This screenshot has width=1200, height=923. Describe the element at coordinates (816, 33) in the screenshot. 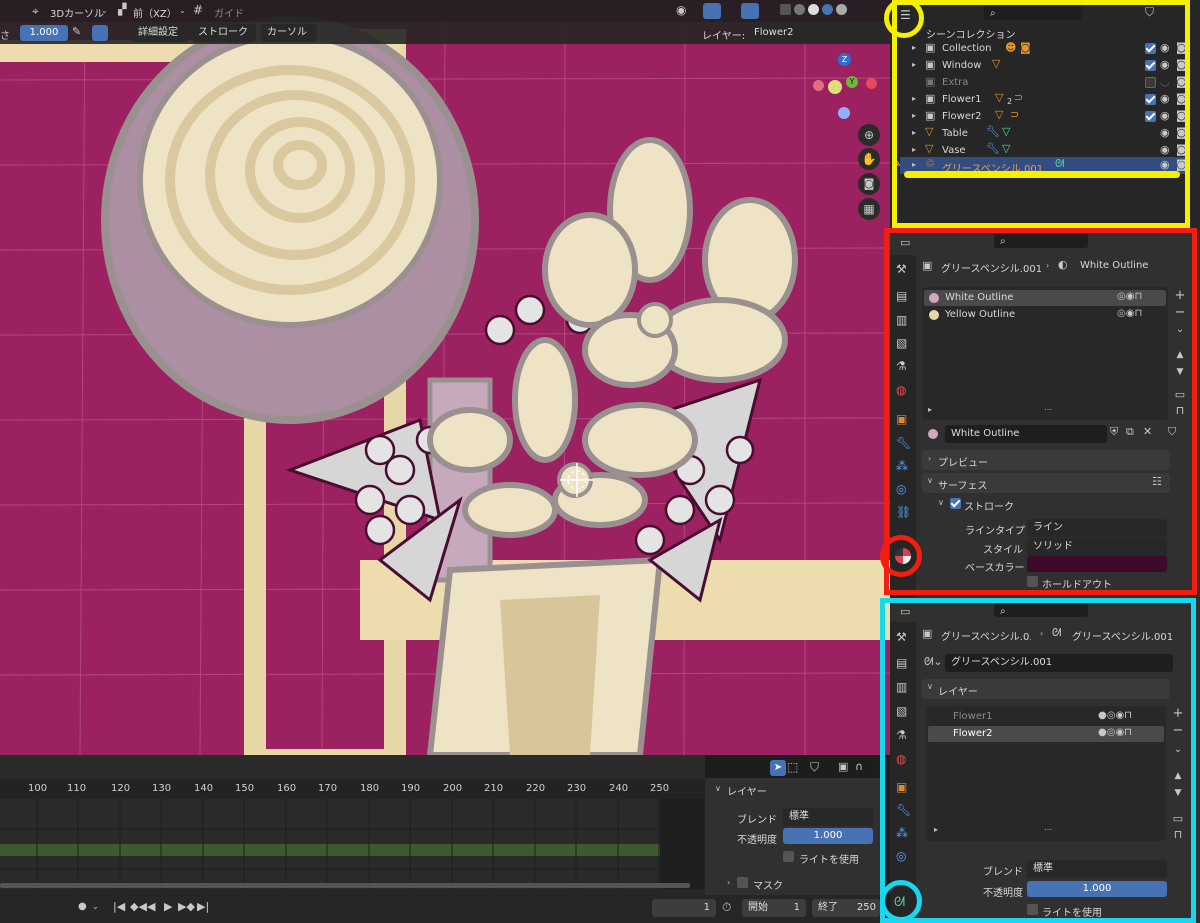

I see `layer-dropdown: Flower2` at that location.